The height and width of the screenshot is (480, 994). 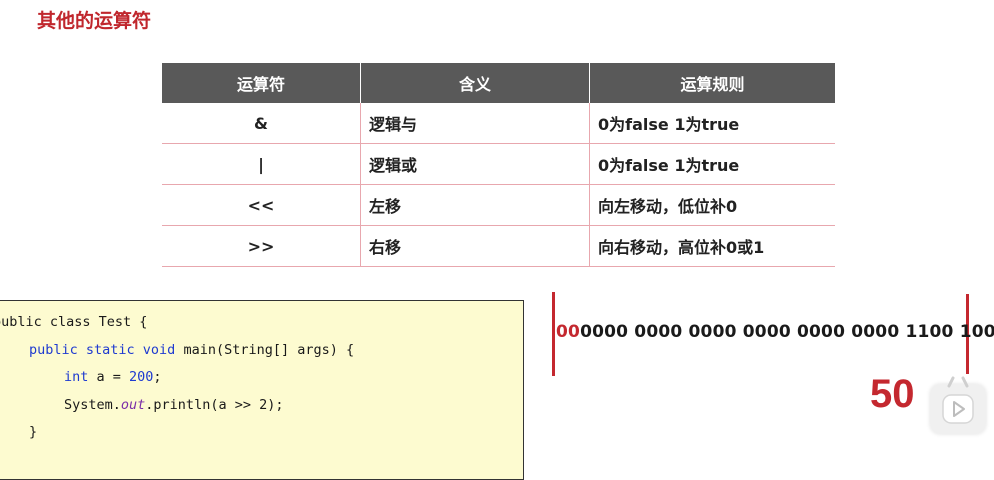 I want to click on table-row: >> 右移 向右移动，高位补0或1, so click(x=498, y=246).